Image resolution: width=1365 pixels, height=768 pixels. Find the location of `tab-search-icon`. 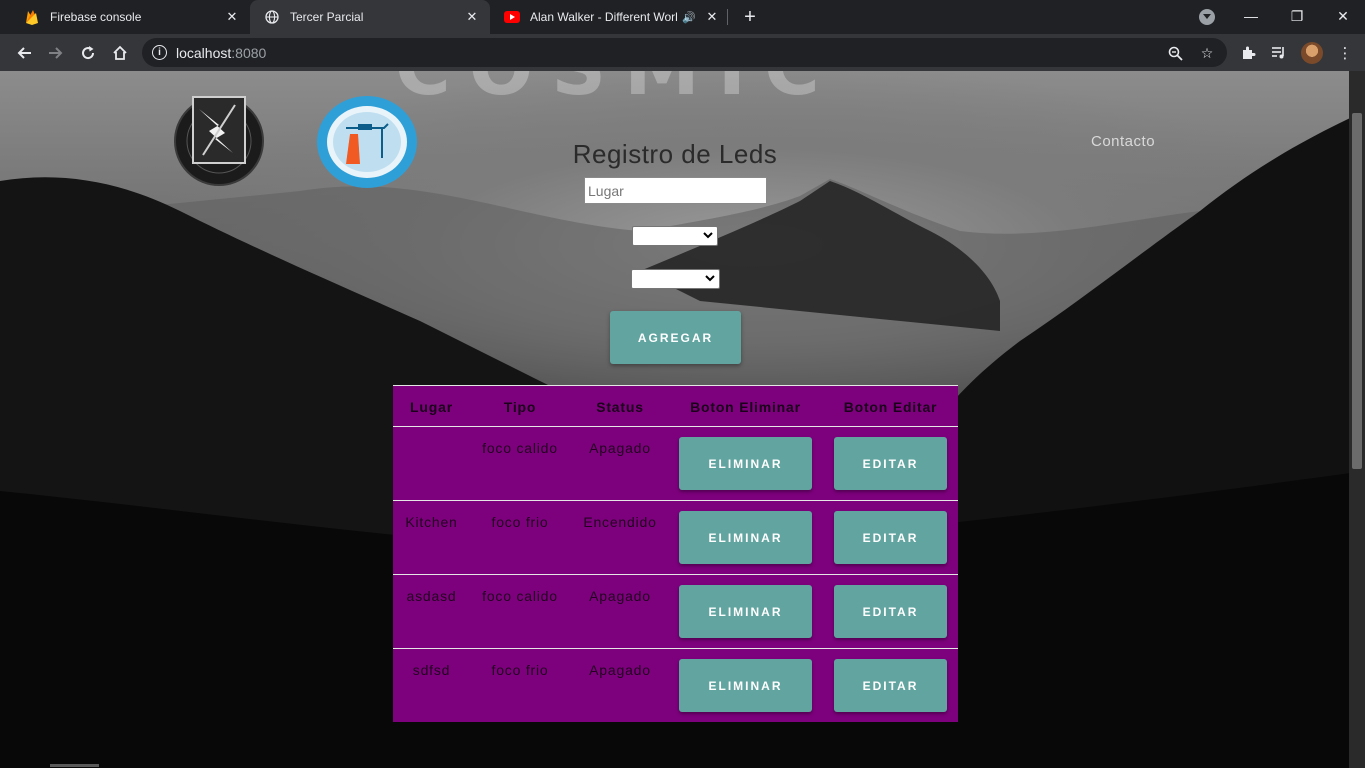

tab-search-icon is located at coordinates (1207, 17).